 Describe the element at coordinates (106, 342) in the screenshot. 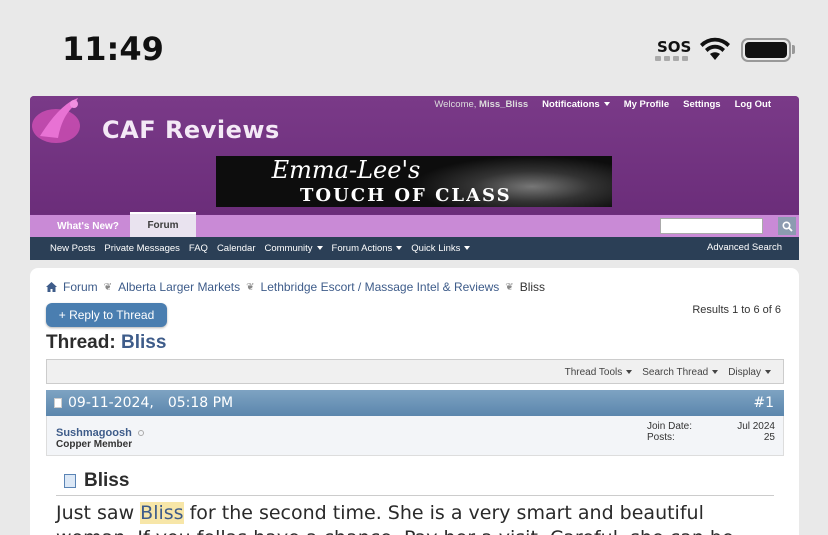

I see `thread-title: Thread: Bliss` at that location.